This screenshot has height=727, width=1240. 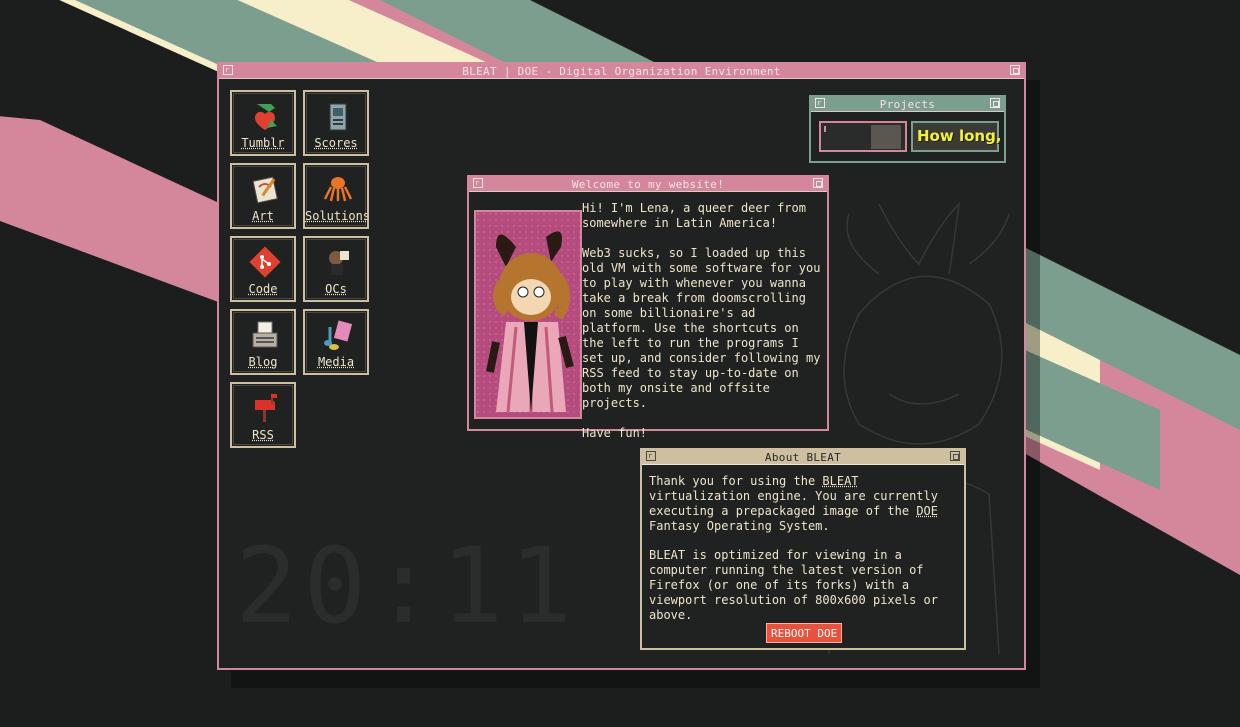 What do you see at coordinates (266, 408) in the screenshot?
I see `rss-icon` at bounding box center [266, 408].